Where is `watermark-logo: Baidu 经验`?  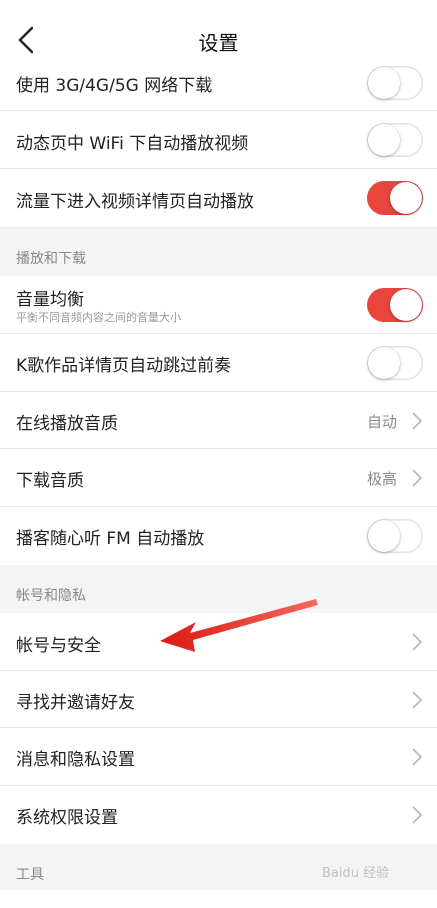
watermark-logo: Baidu 经验 is located at coordinates (356, 873).